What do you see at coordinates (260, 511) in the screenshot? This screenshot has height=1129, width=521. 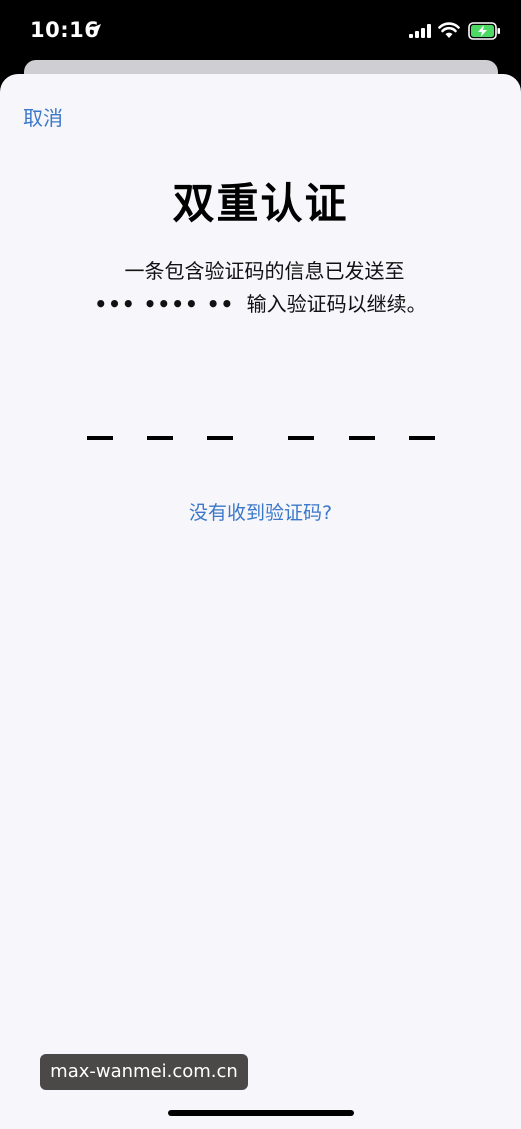 I see `resend-code-link: 没有收到验证码?` at bounding box center [260, 511].